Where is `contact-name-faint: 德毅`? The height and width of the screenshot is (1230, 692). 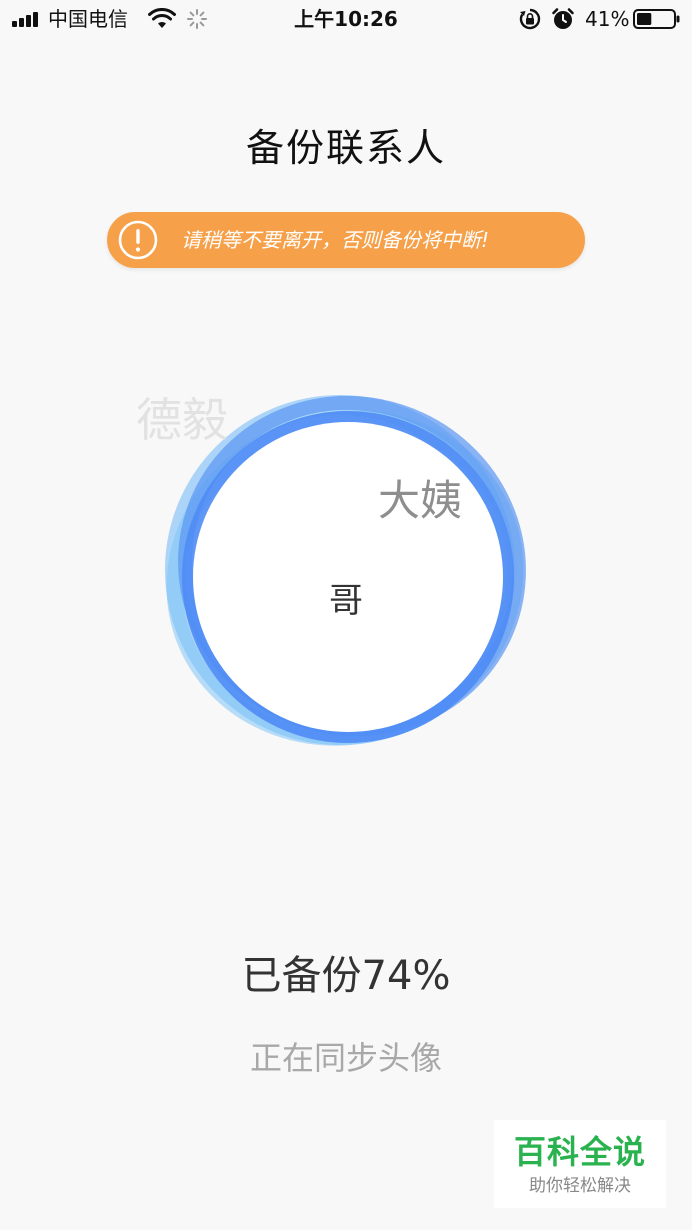
contact-name-faint: 德毅 is located at coordinates (182, 420).